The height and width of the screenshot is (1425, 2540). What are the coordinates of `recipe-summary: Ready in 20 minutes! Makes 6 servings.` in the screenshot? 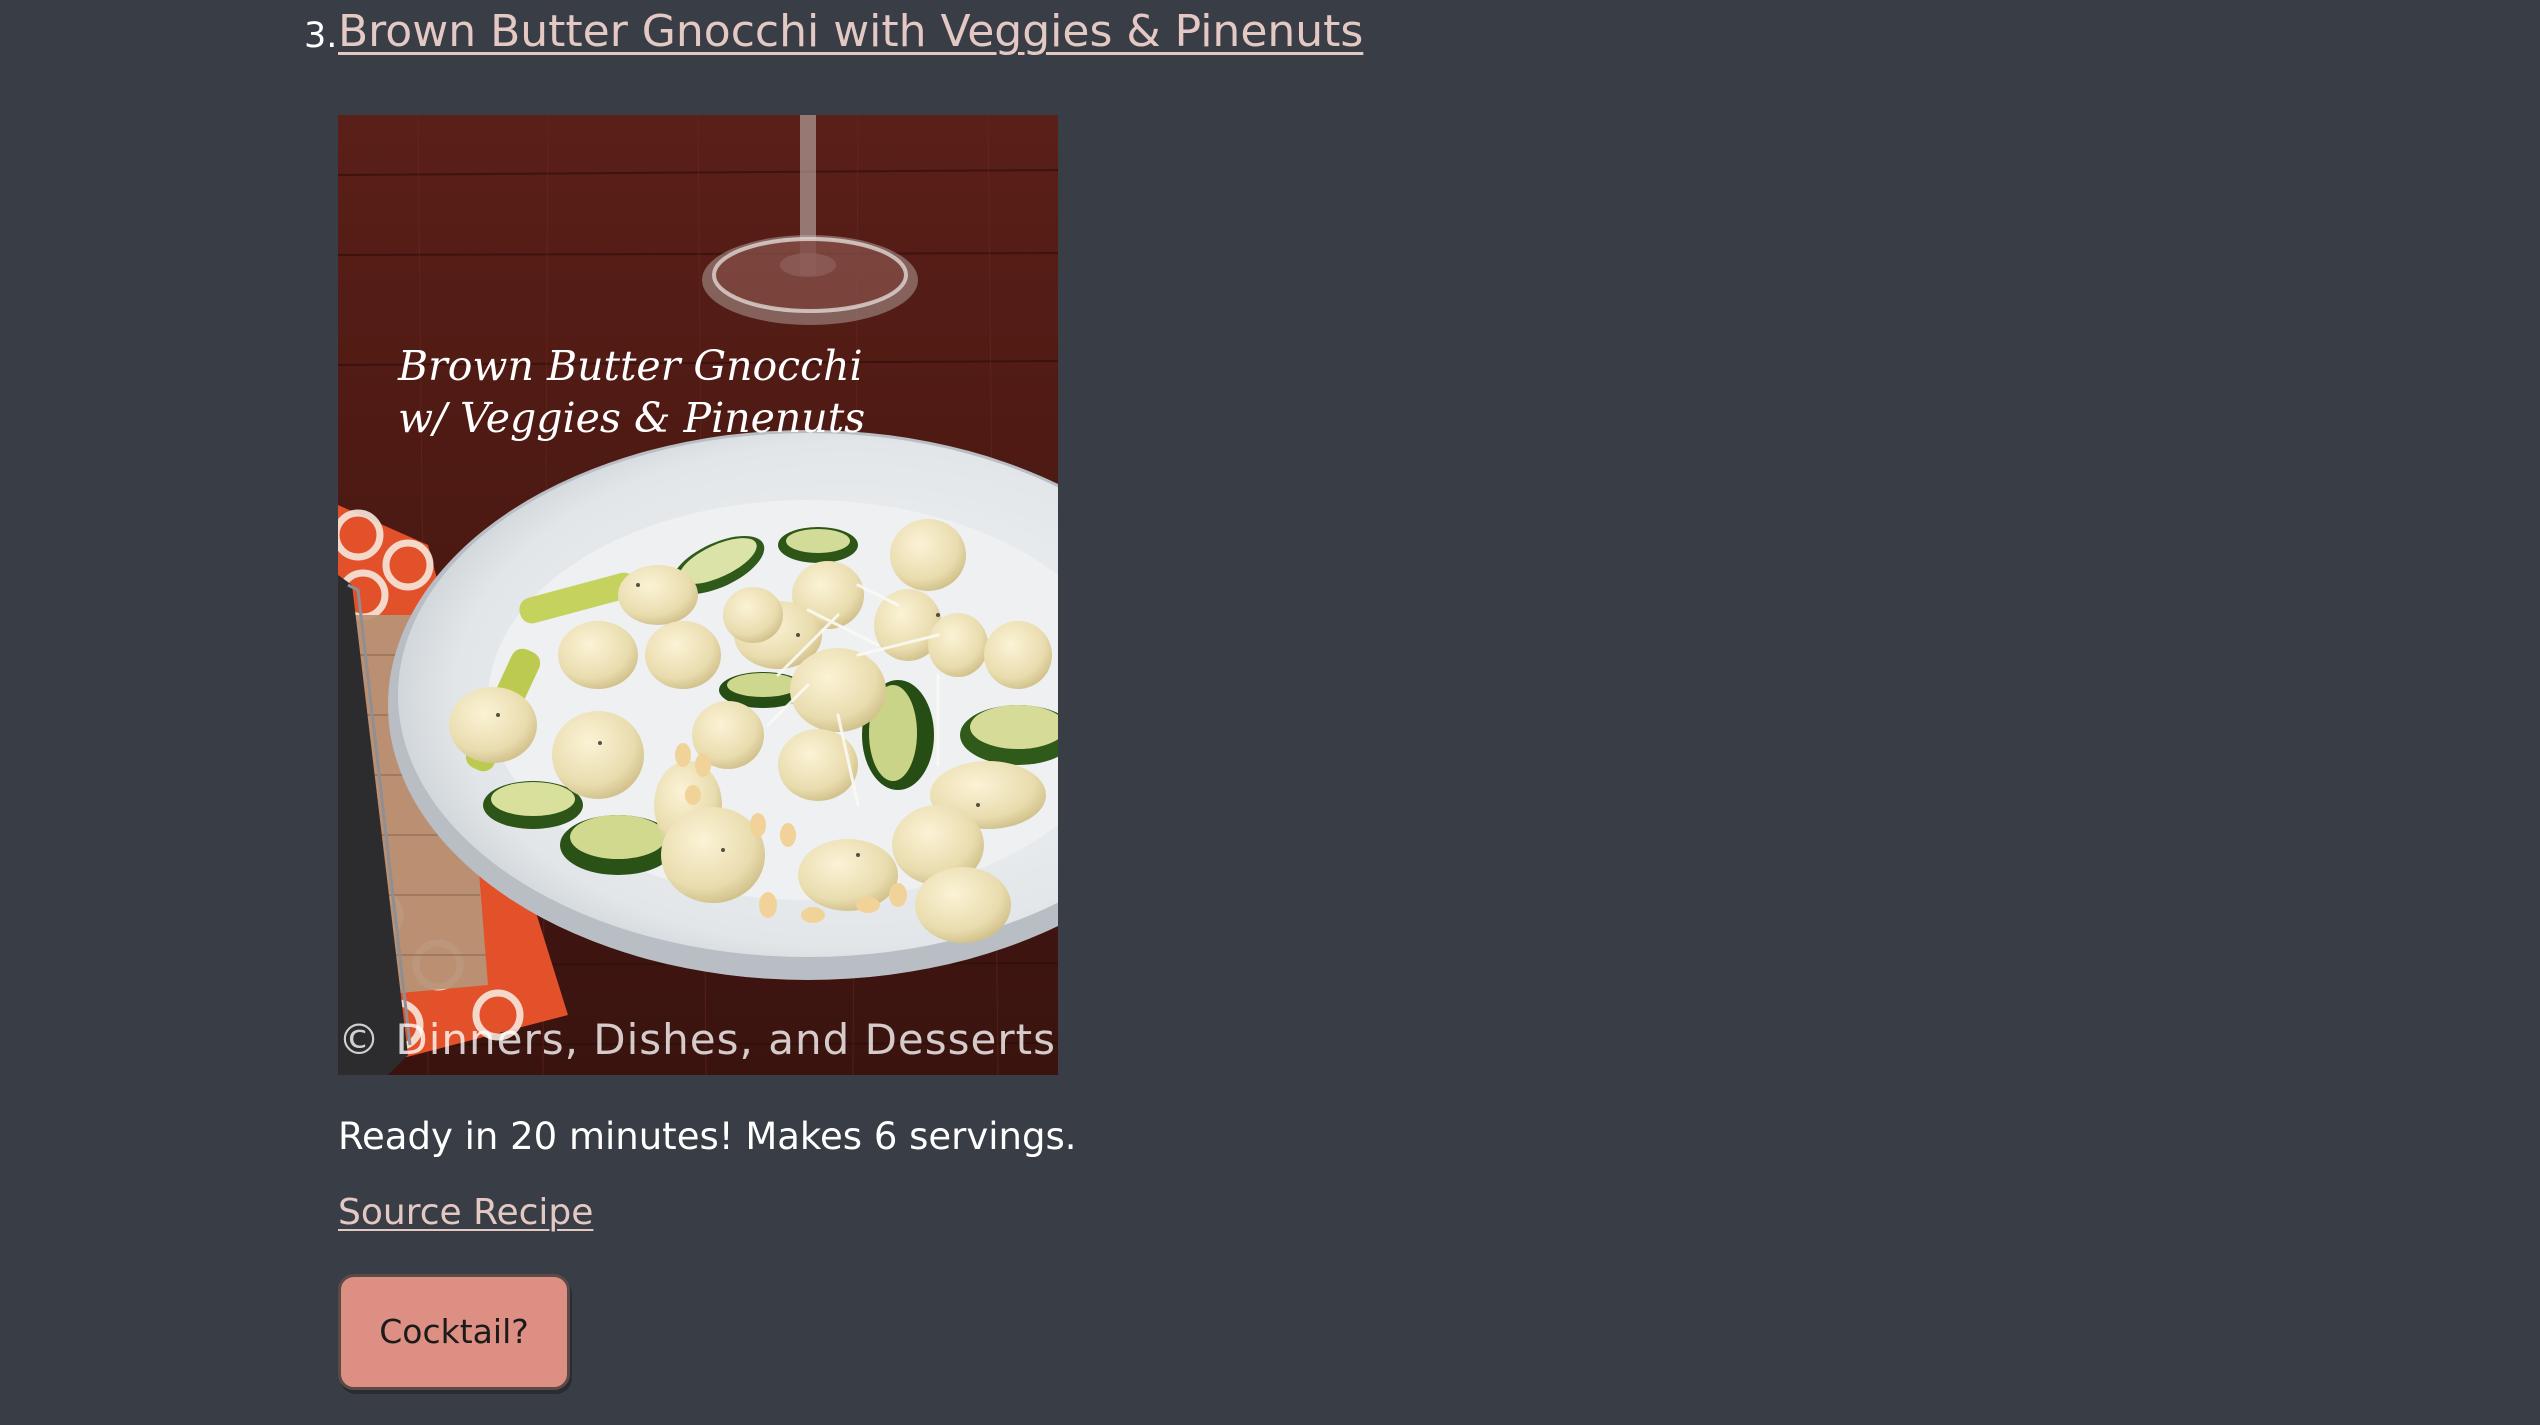 It's located at (707, 1136).